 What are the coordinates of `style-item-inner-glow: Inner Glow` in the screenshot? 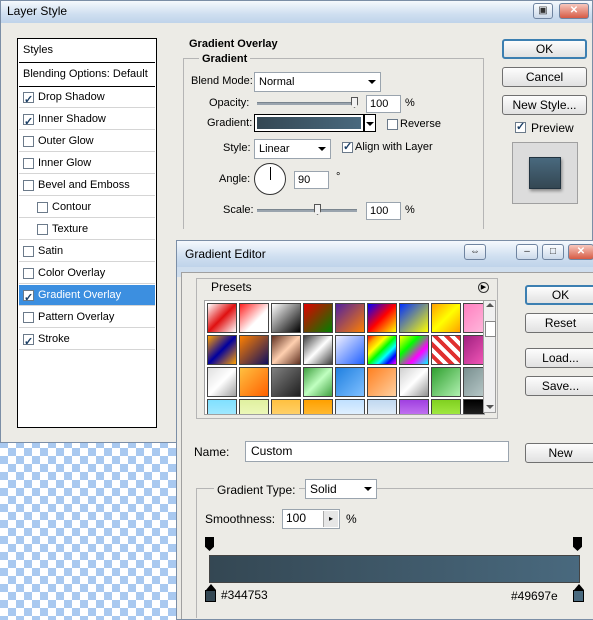 It's located at (87, 163).